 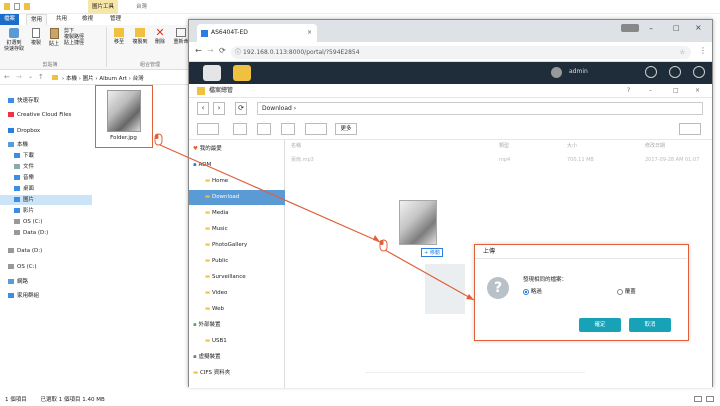 What do you see at coordinates (429, 275) in the screenshot?
I see `dialog-arrow-line` at bounding box center [429, 275].